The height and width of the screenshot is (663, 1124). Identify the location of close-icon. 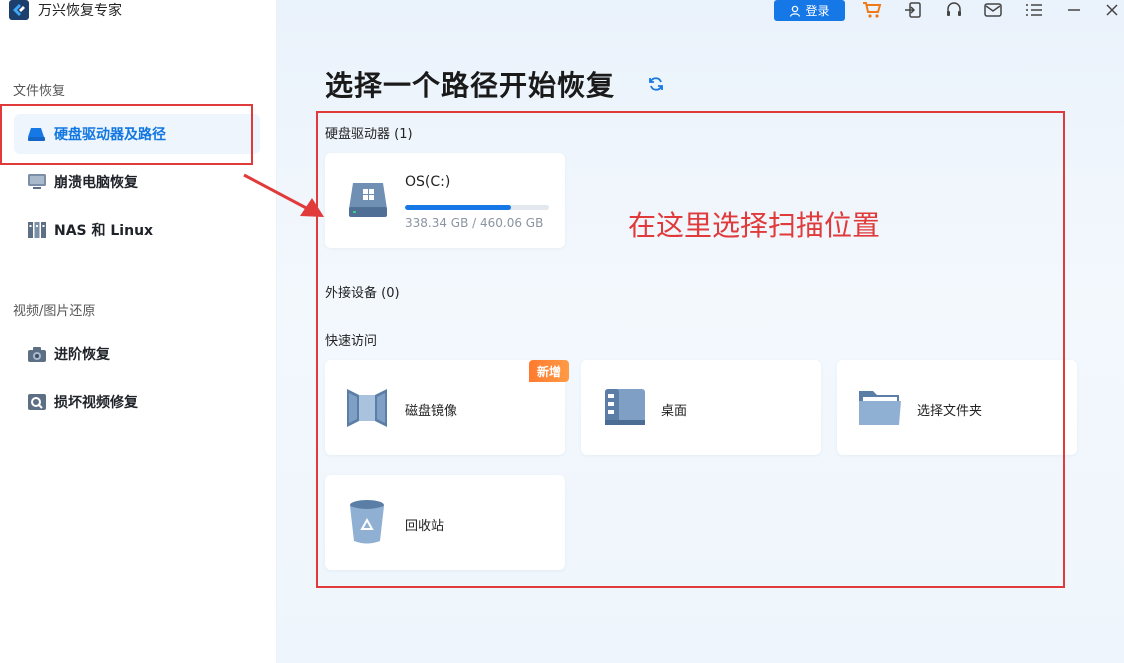
(1112, 10).